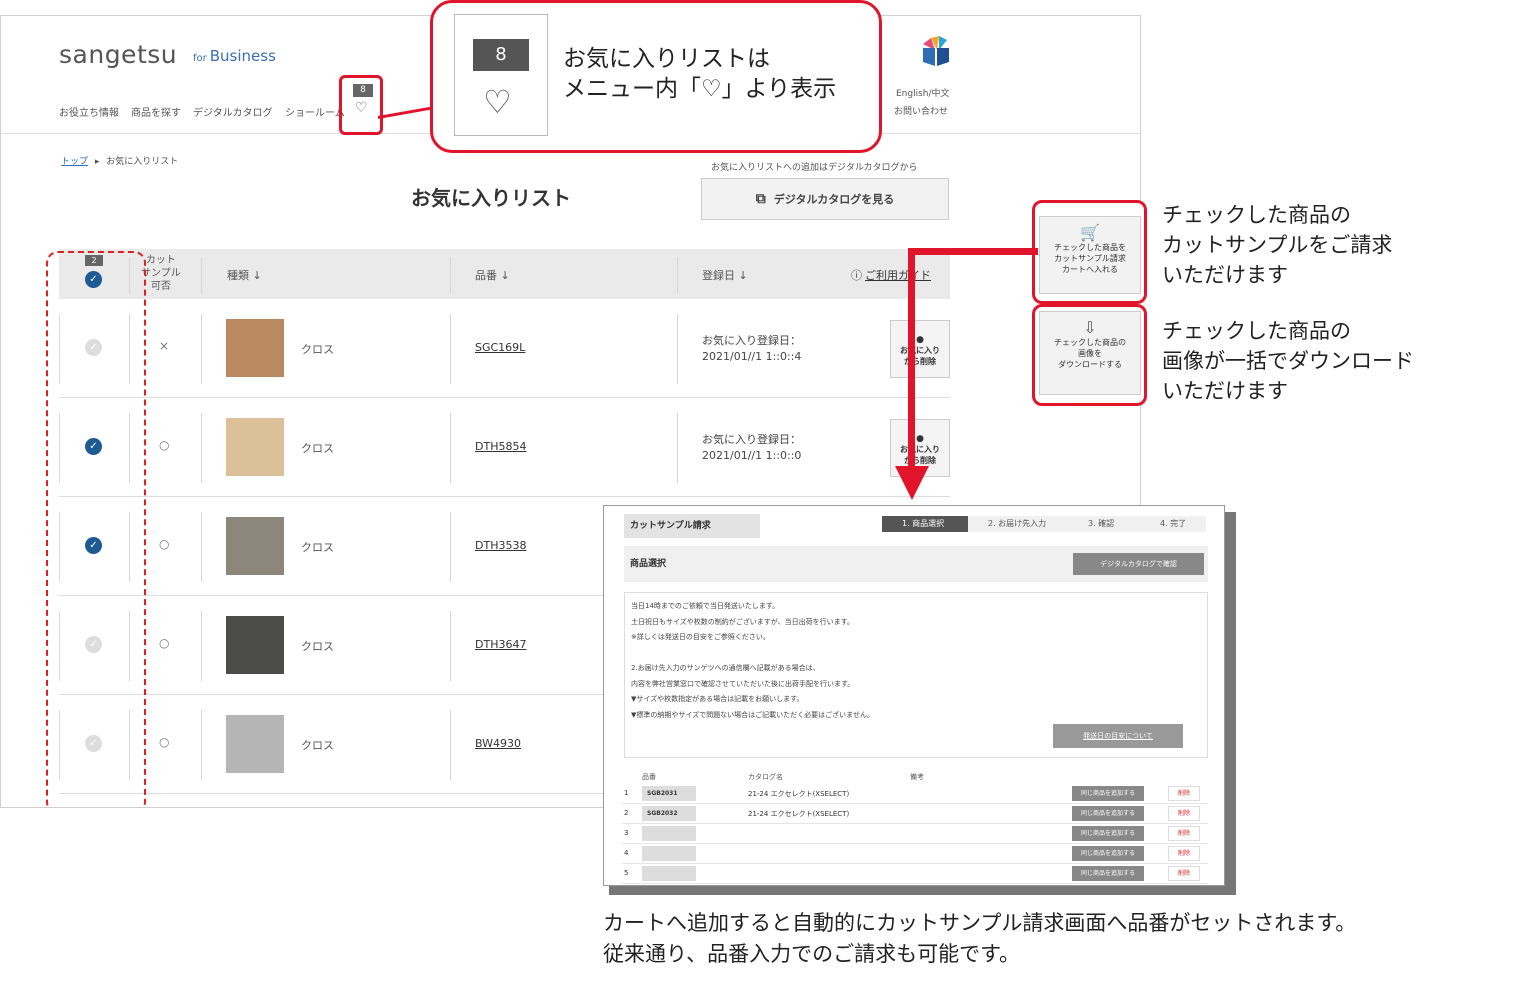  Describe the element at coordinates (501, 55) in the screenshot. I see `callout-count-badge: 8` at that location.